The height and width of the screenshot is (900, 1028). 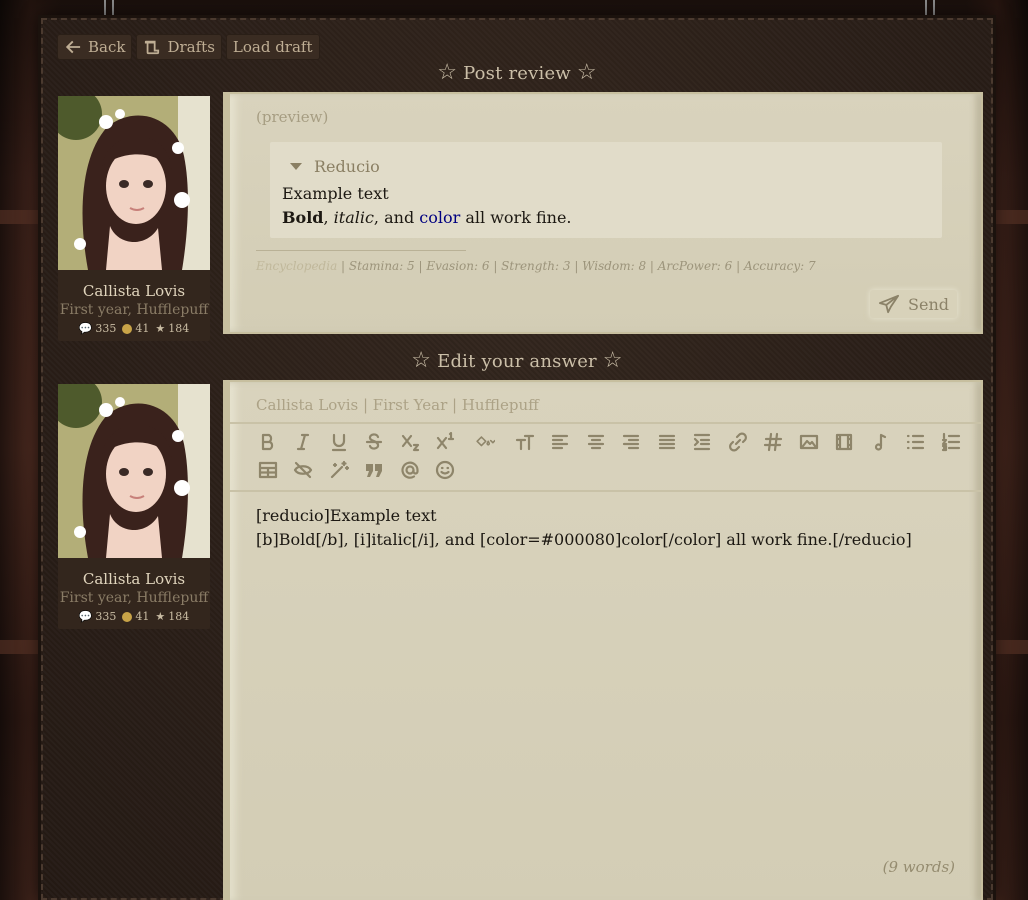 I want to click on smiley-icon, so click(x=445, y=470).